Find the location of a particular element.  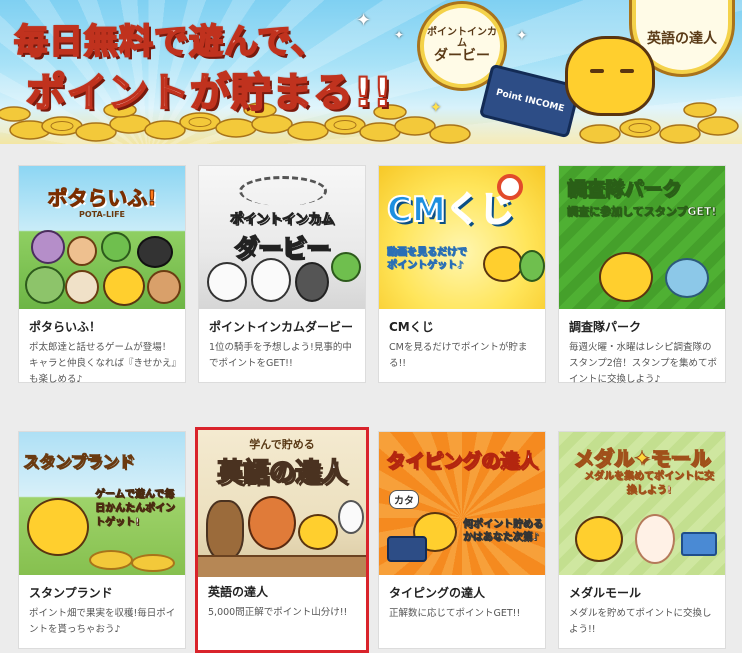

thumb-title: CMくじ is located at coordinates (450, 210).